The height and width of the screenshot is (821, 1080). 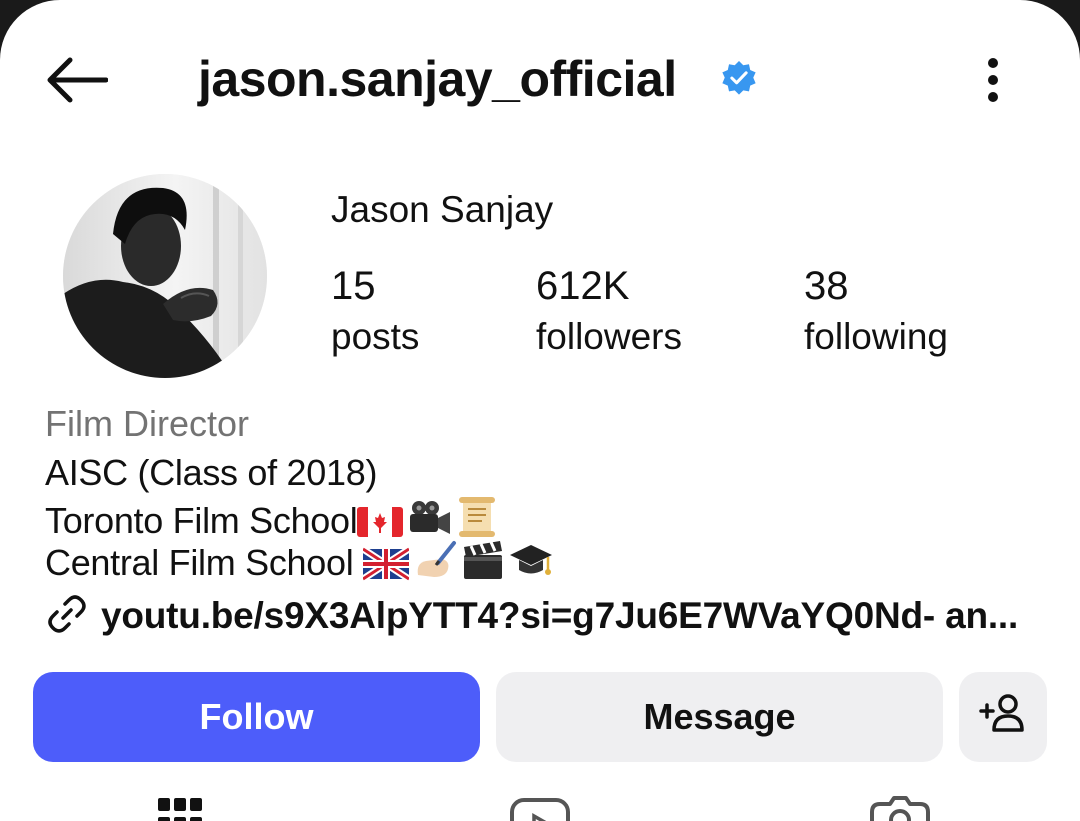 What do you see at coordinates (993, 80) in the screenshot?
I see `more-options-icon` at bounding box center [993, 80].